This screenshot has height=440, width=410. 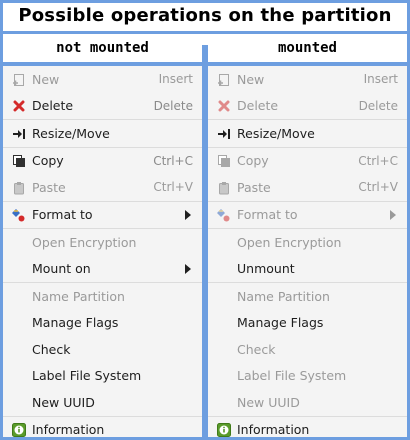 I want to click on header-divider, so click(x=205, y=32).